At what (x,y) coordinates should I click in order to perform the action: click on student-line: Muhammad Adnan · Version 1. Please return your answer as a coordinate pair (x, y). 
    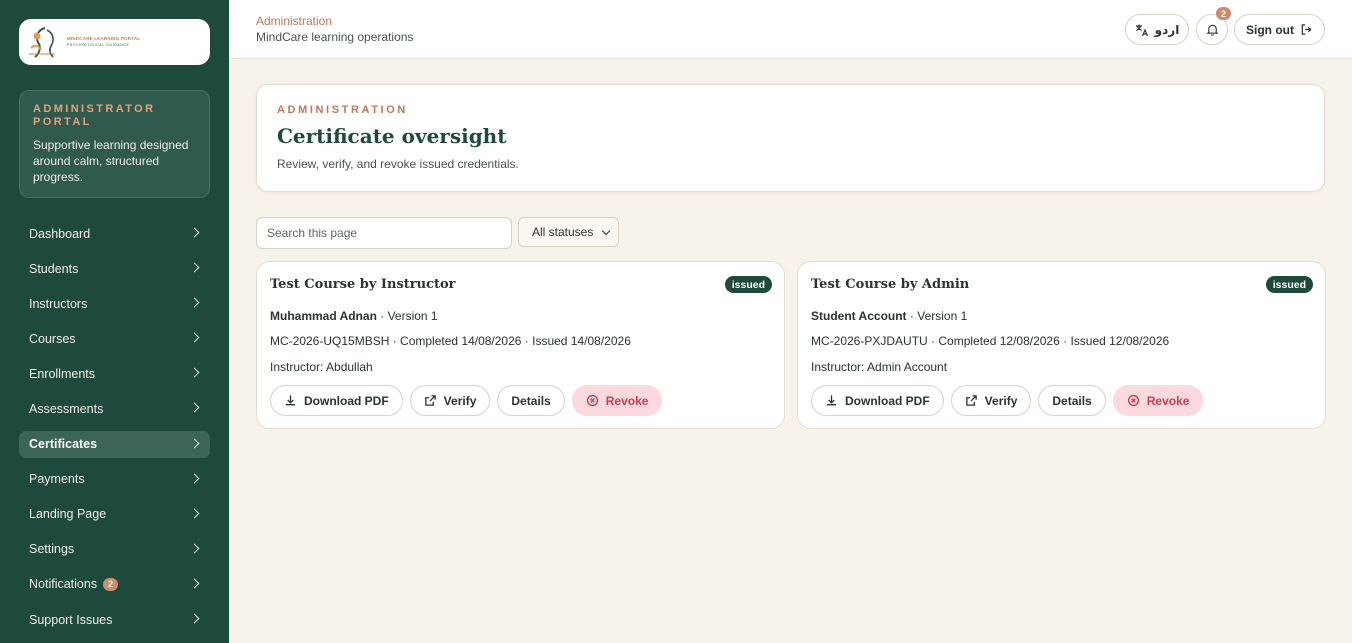
    Looking at the image, I should click on (354, 316).